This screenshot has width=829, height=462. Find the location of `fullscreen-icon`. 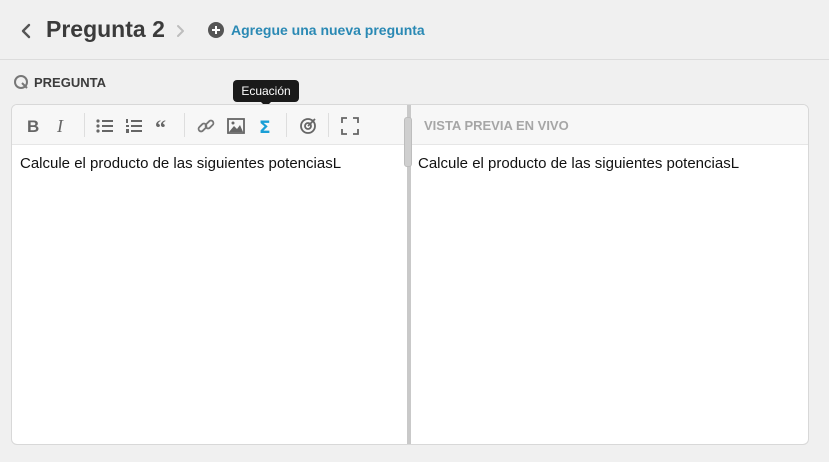

fullscreen-icon is located at coordinates (350, 126).